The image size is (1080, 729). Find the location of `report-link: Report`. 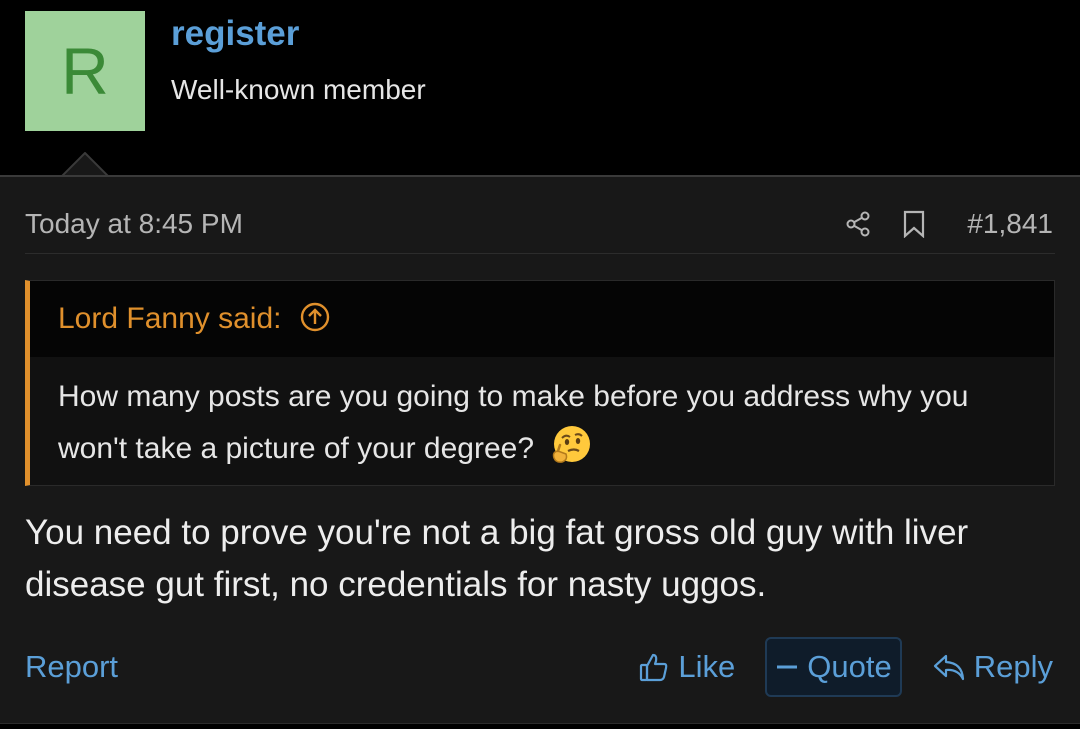

report-link: Report is located at coordinates (71, 667).